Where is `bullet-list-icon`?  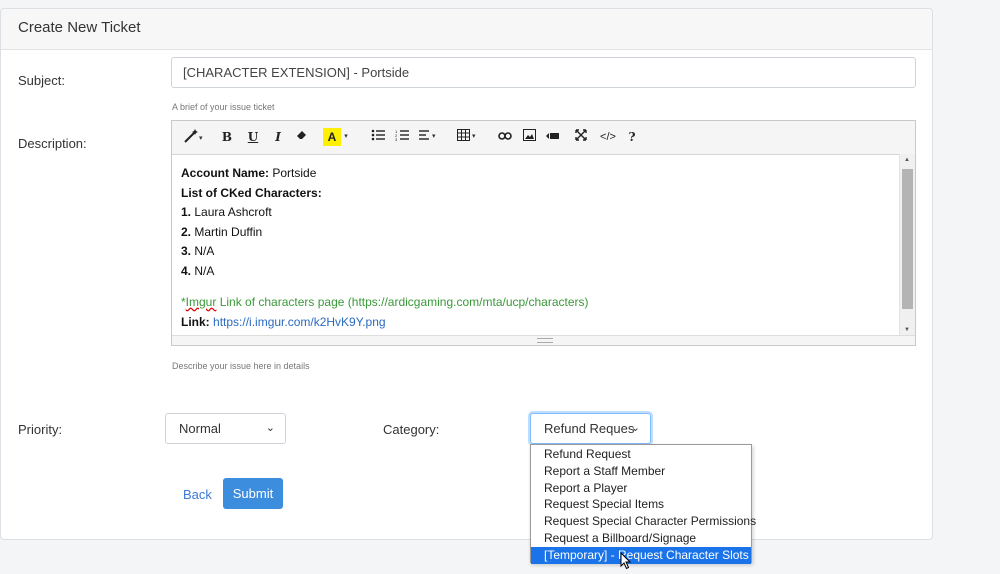
bullet-list-icon is located at coordinates (378, 137).